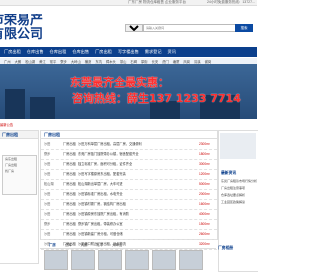 This screenshot has width=320, height=272. What do you see at coordinates (42, 61) in the screenshot?
I see `area-link: 黄江` at bounding box center [42, 61].